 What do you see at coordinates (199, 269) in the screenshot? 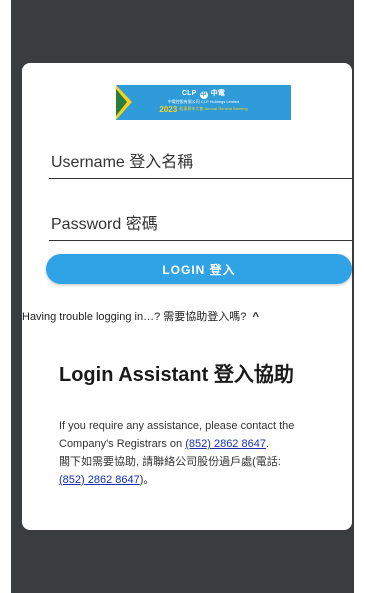
I see `login-button: LOGIN 登入` at bounding box center [199, 269].